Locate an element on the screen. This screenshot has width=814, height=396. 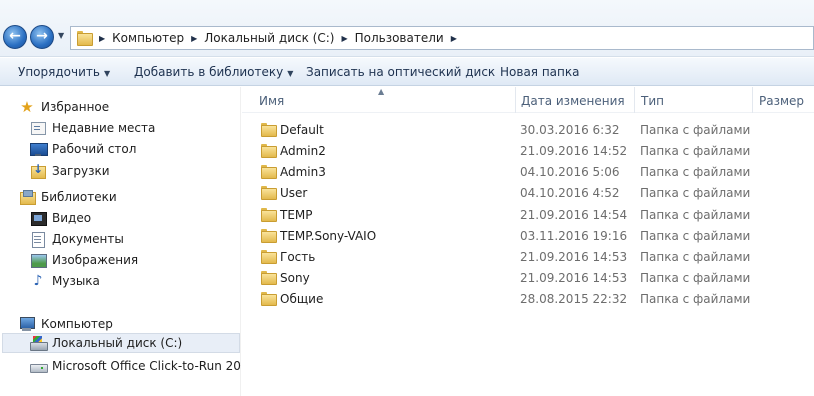
nav-item-label: Компьютер is located at coordinates (77, 324).